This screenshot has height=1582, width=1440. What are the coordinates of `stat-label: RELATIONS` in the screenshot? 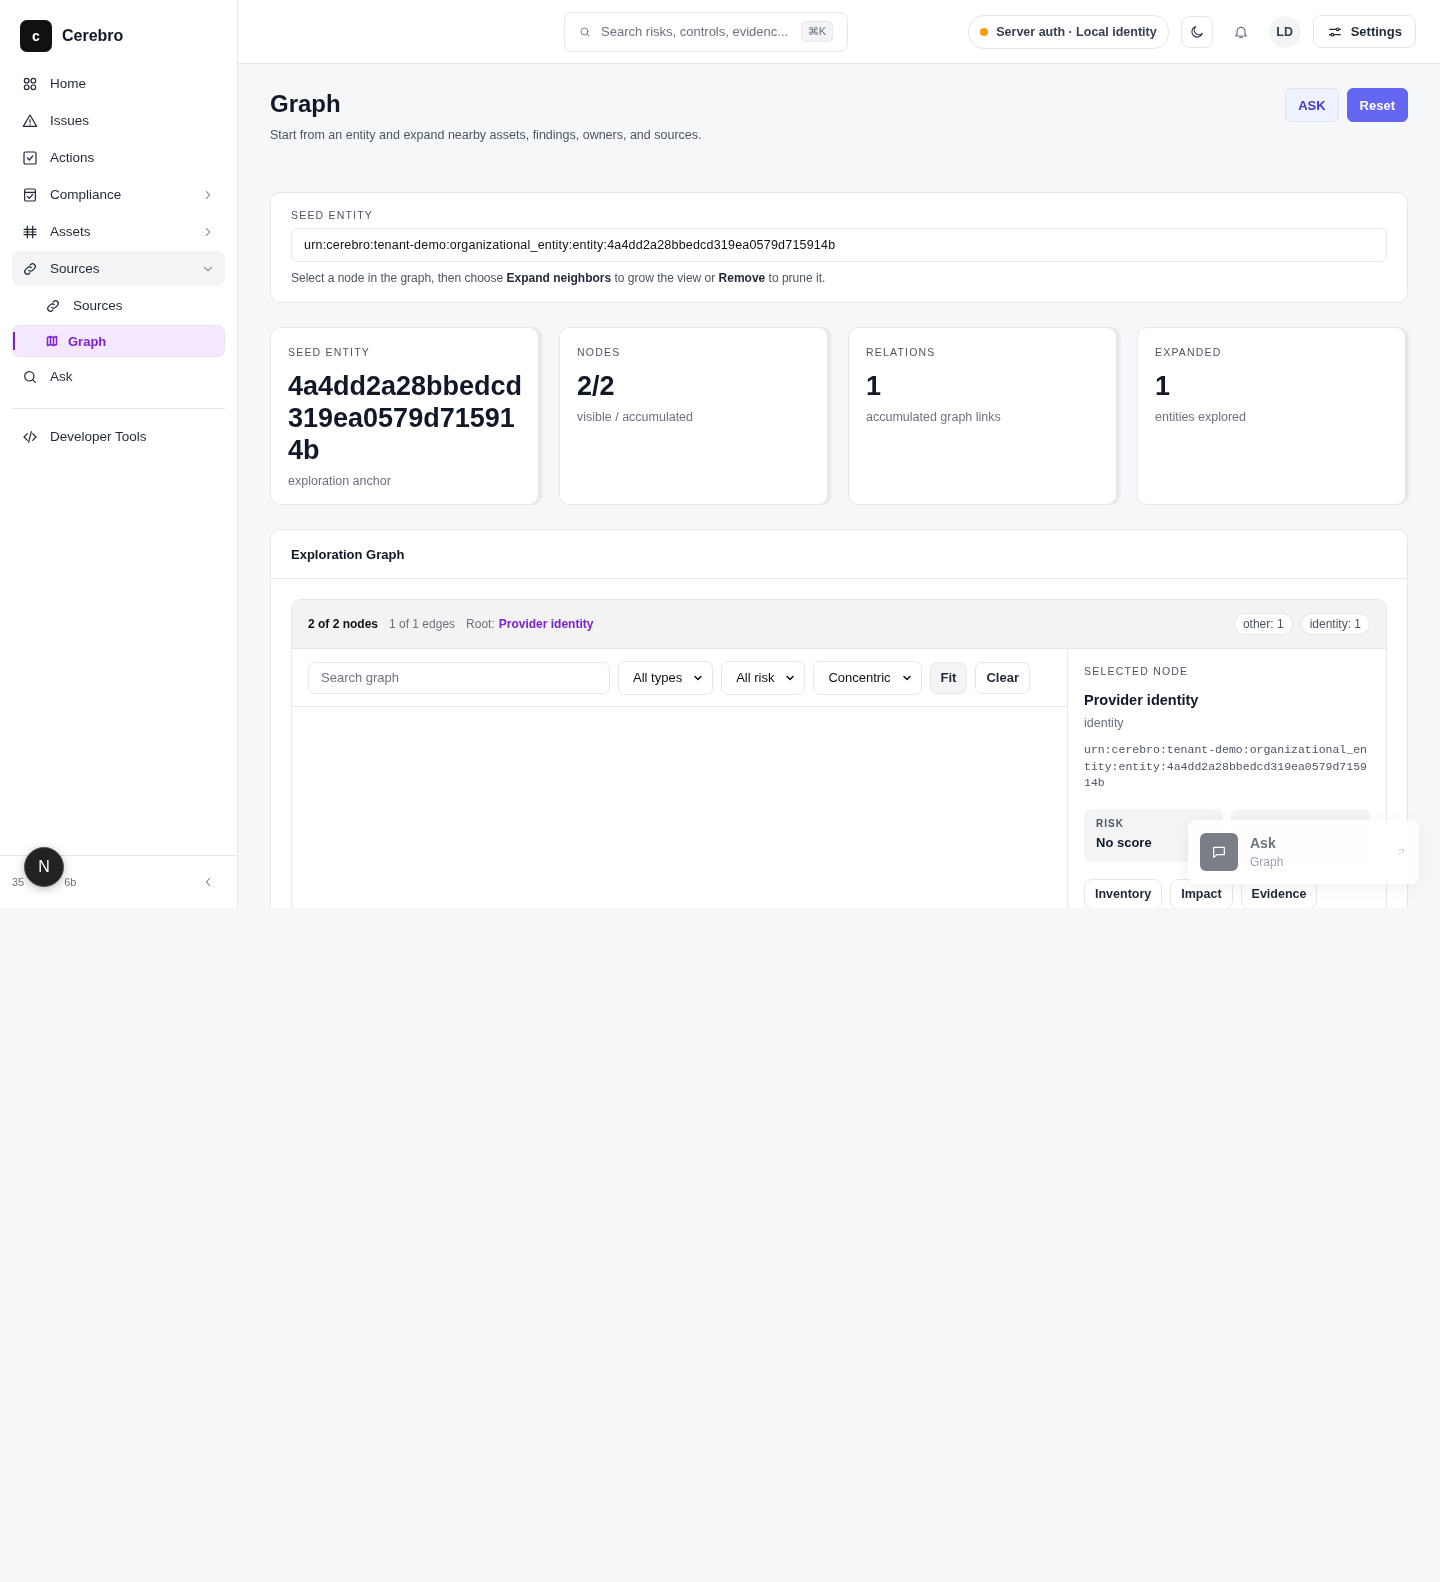 It's located at (901, 352).